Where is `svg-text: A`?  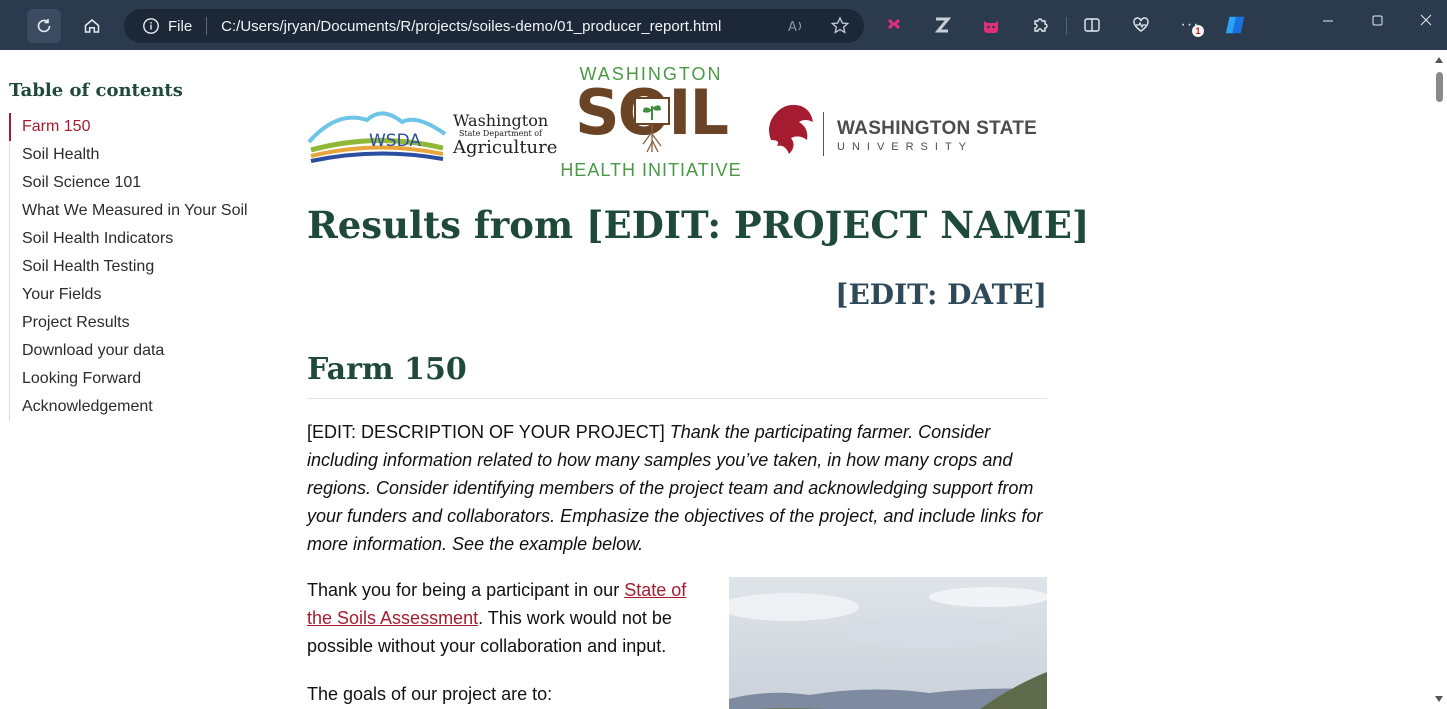
svg-text: A is located at coordinates (792, 27).